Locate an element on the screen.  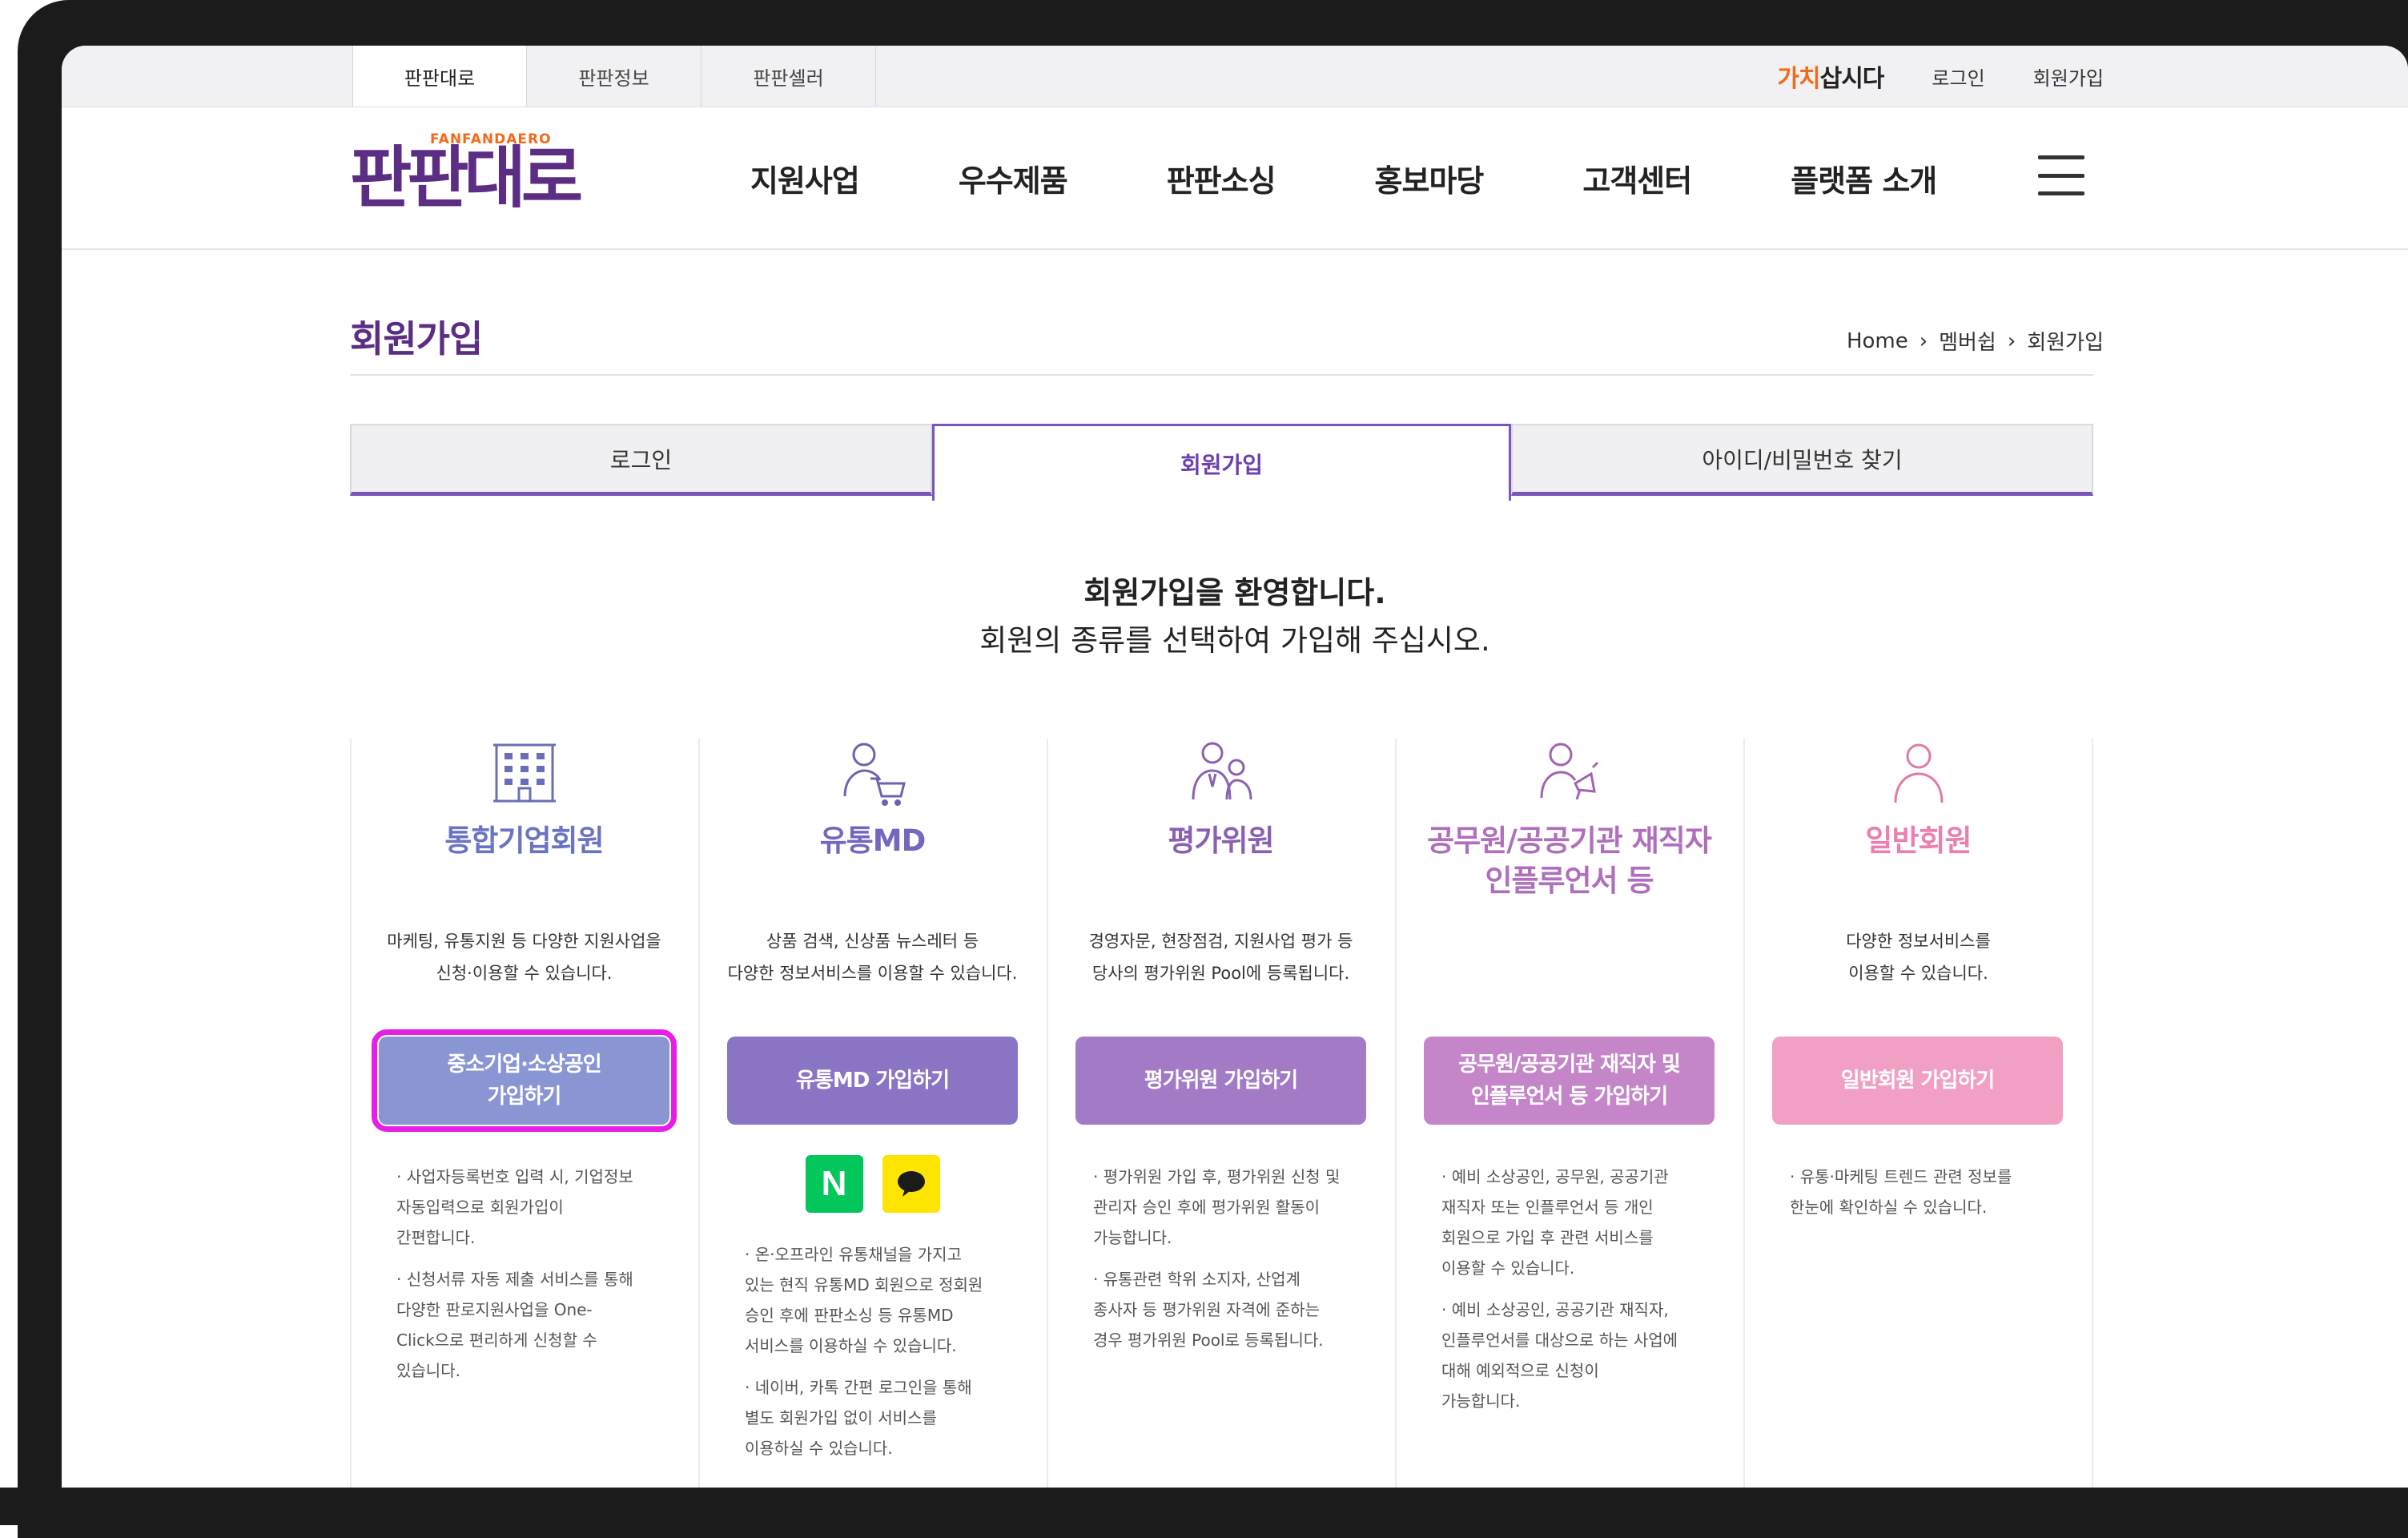
nav-item-customer-center: 고객센터 is located at coordinates (1637, 178).